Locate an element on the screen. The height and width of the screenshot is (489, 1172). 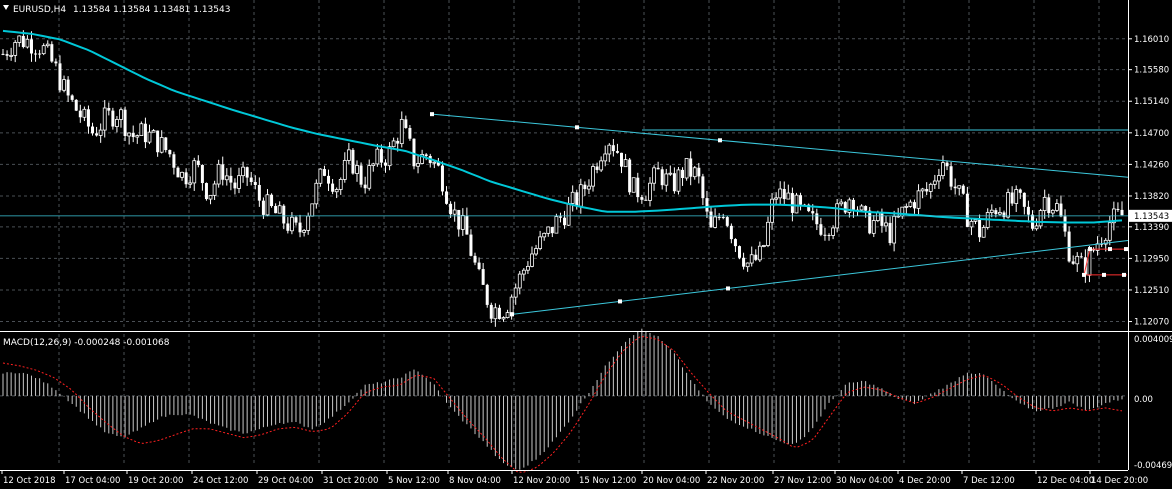
time-tick-label: 15 Nov 12:00 is located at coordinates (607, 481).